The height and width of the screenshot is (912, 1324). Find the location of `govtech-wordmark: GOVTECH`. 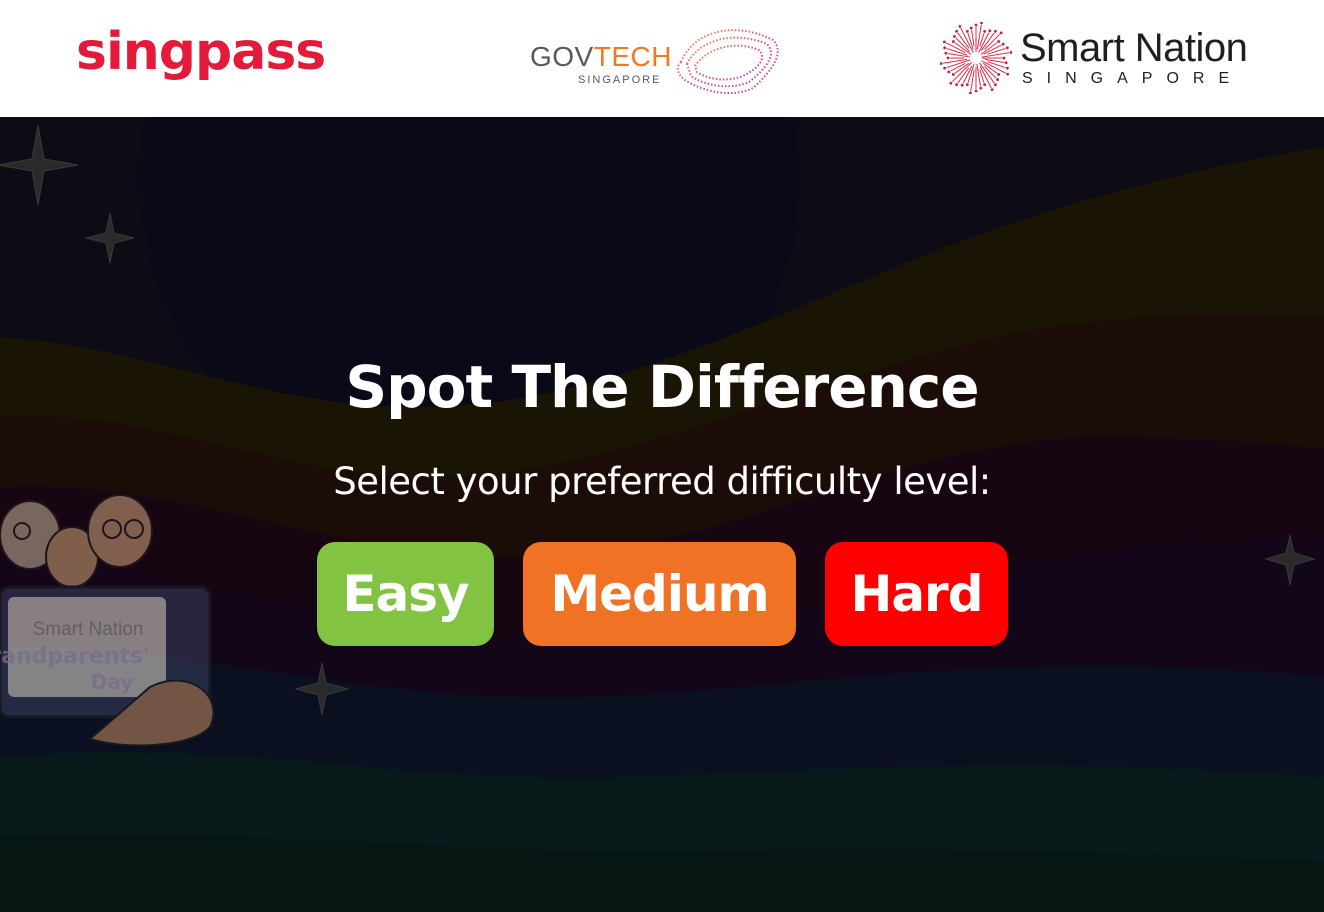

govtech-wordmark: GOVTECH is located at coordinates (601, 57).